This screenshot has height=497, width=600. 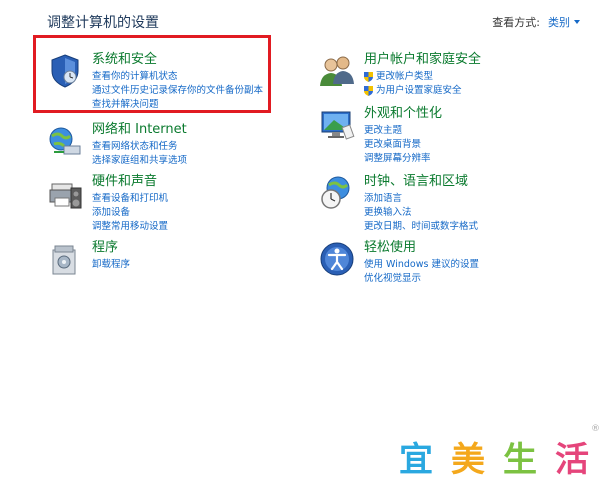 What do you see at coordinates (516, 22) in the screenshot?
I see `view-by-label: 查看方式:` at bounding box center [516, 22].